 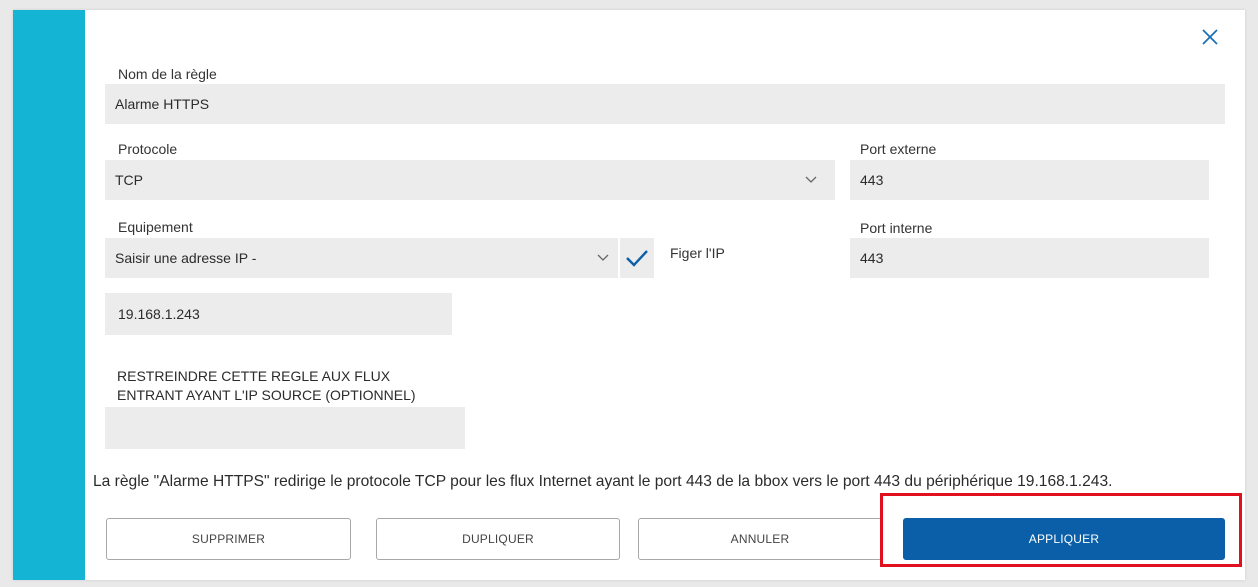 I want to click on delete-button: SUPPRIMER, so click(x=228, y=539).